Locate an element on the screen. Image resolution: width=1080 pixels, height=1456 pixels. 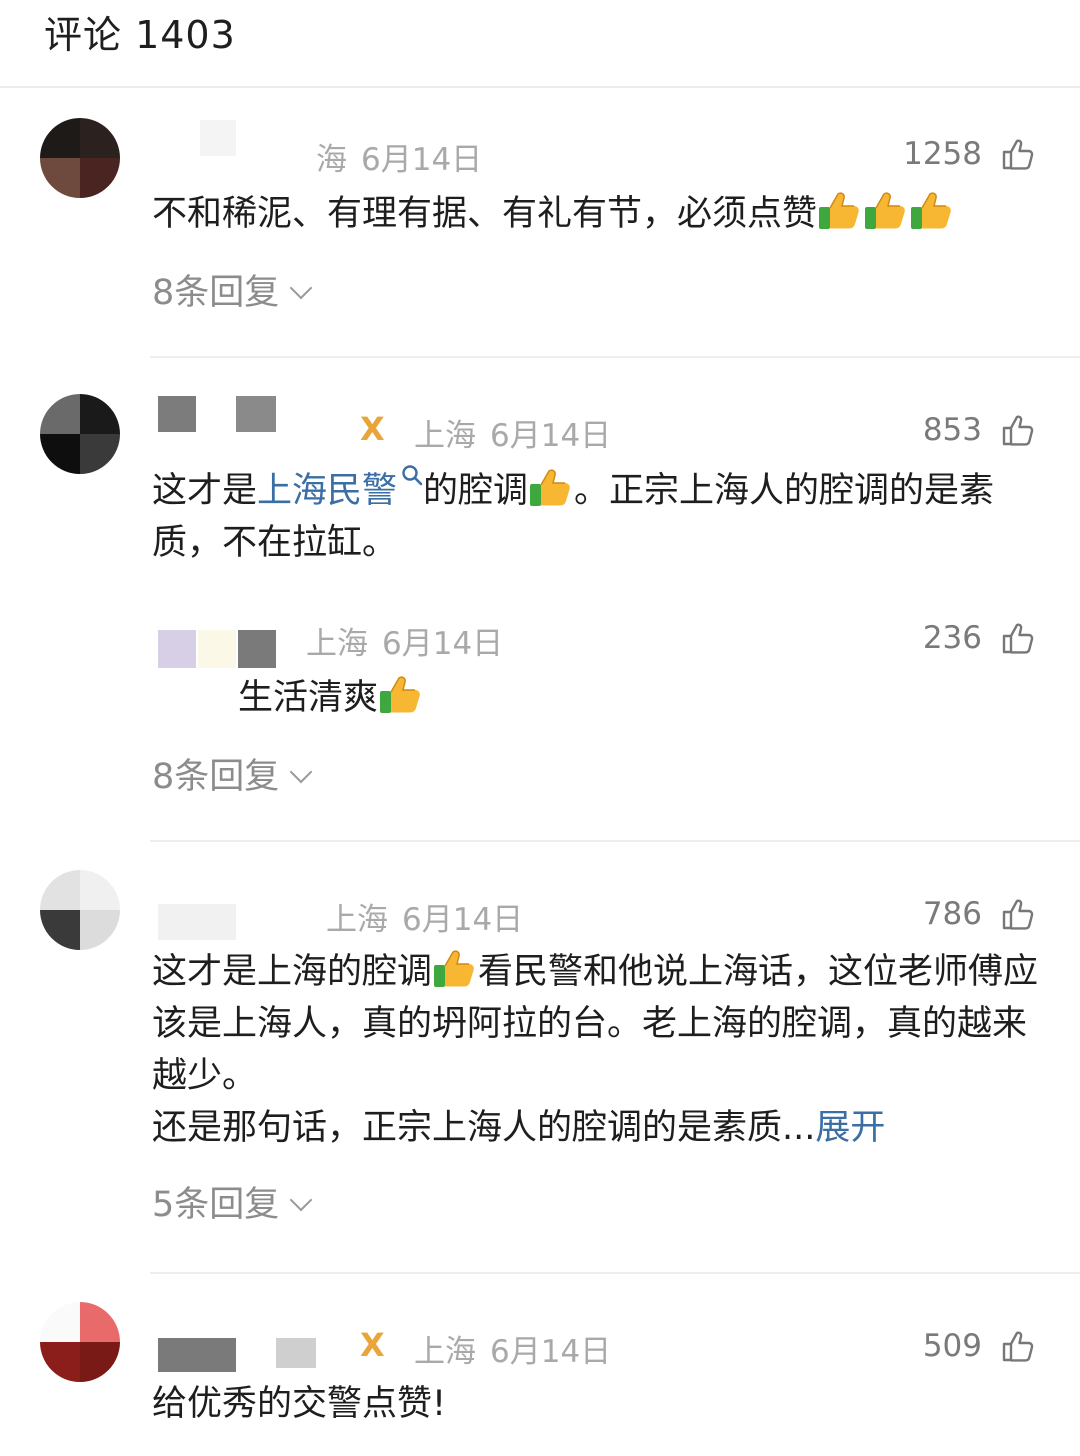
reply-avatar-blurred is located at coordinates (228, 649).